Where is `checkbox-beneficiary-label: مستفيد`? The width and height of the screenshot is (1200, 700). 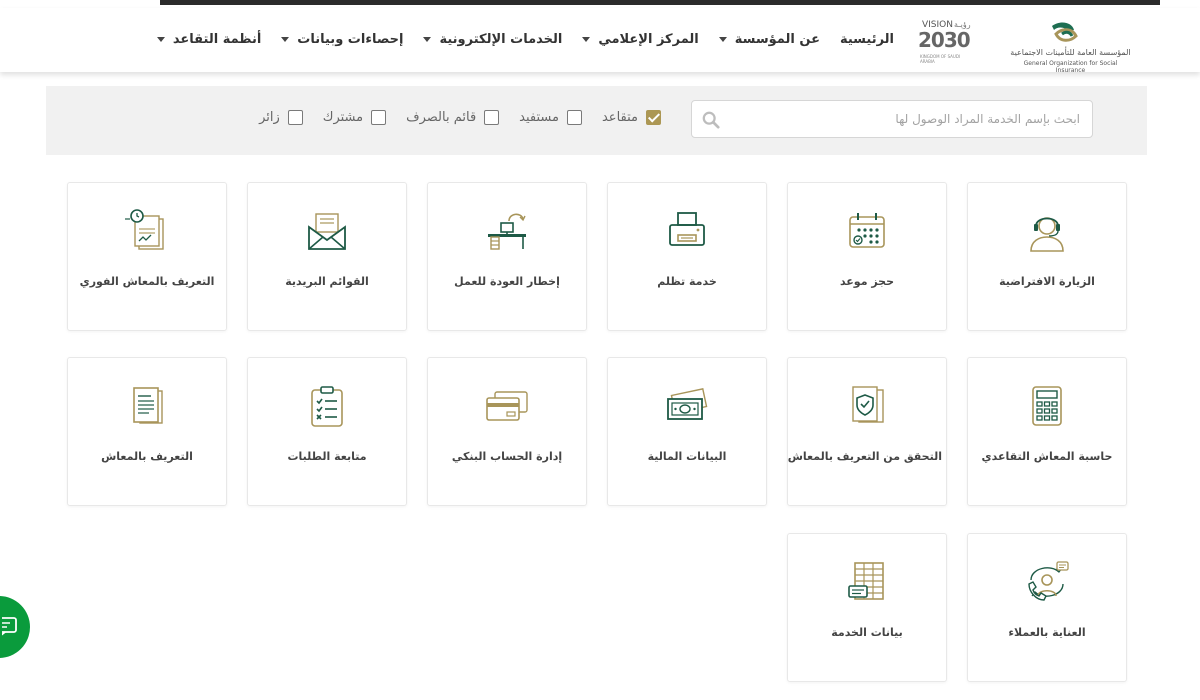 checkbox-beneficiary-label: مستفيد is located at coordinates (539, 117).